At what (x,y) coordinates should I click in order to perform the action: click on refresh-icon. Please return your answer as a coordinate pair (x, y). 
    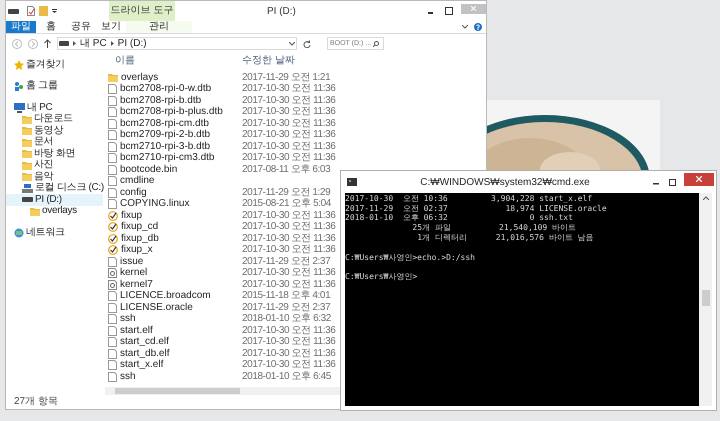
    Looking at the image, I should click on (307, 44).